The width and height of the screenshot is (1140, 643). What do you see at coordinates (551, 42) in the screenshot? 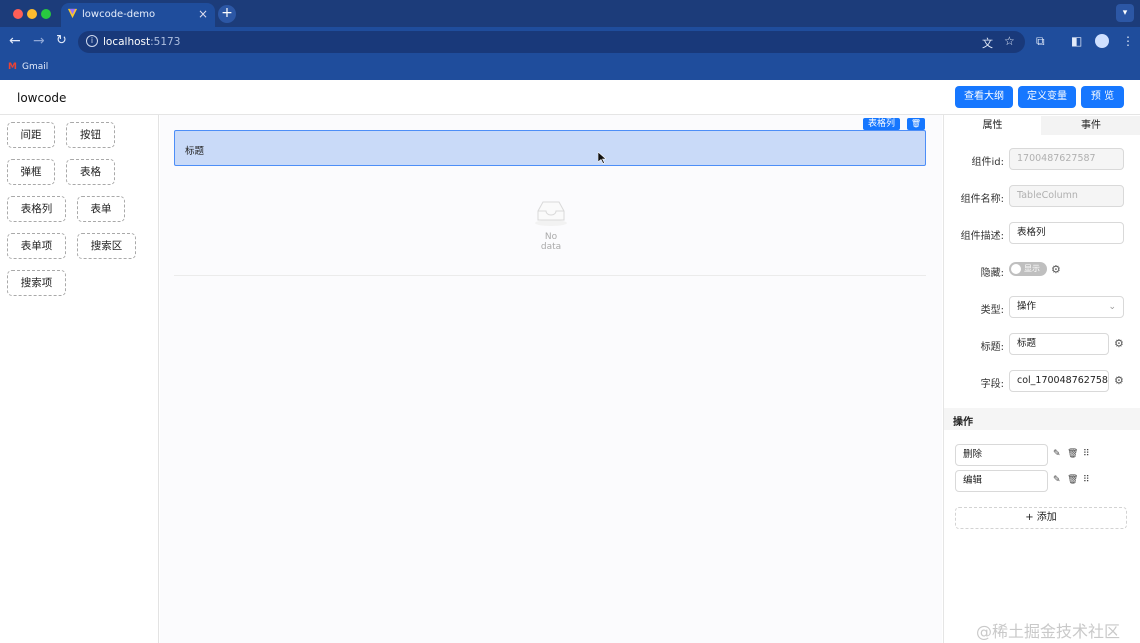
I see `address-bar: i localhost:5173 ⽂ ☆` at bounding box center [551, 42].